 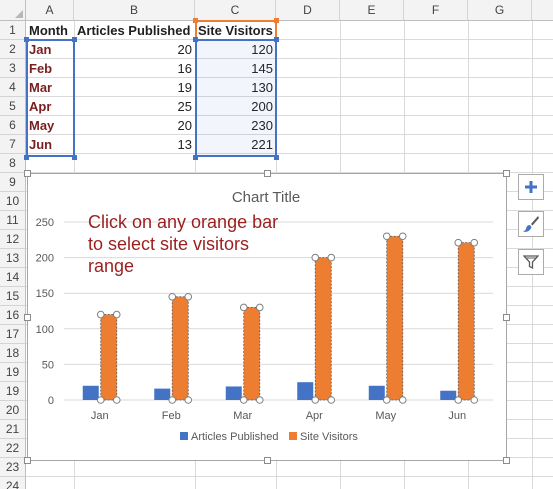 I want to click on chart-elements-button, so click(x=531, y=187).